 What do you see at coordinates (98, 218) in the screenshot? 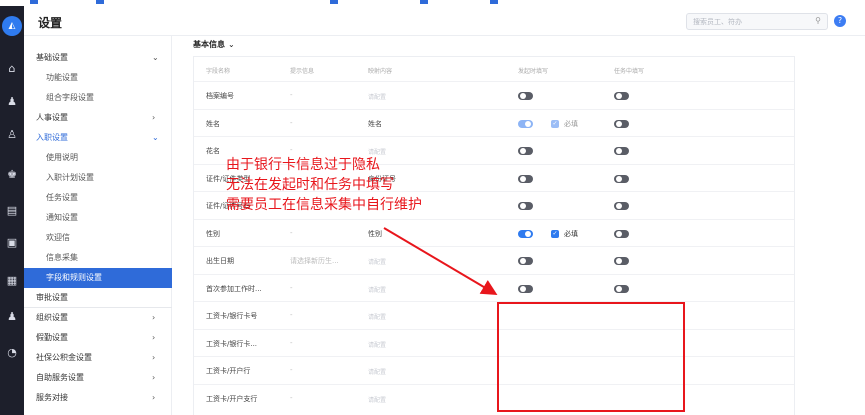
I see `sidebar-item: 通知设置` at bounding box center [98, 218].